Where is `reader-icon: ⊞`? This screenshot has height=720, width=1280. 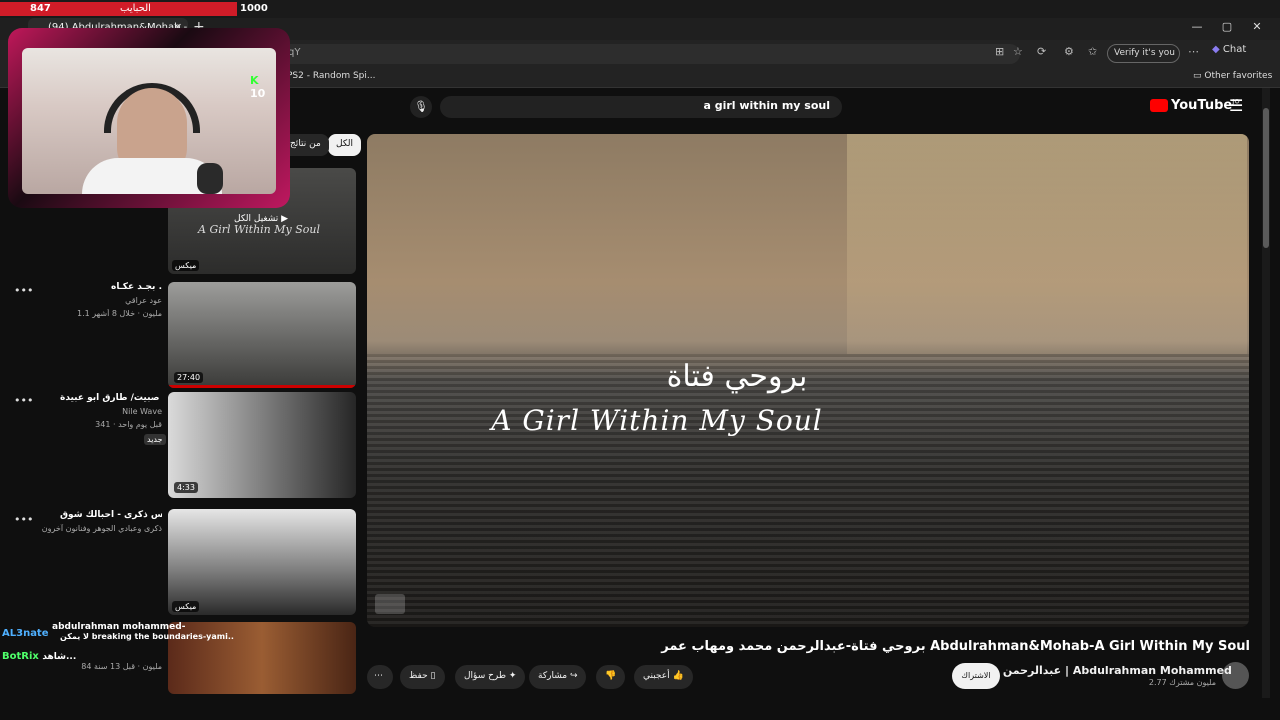
reader-icon: ⊞ is located at coordinates (999, 51).